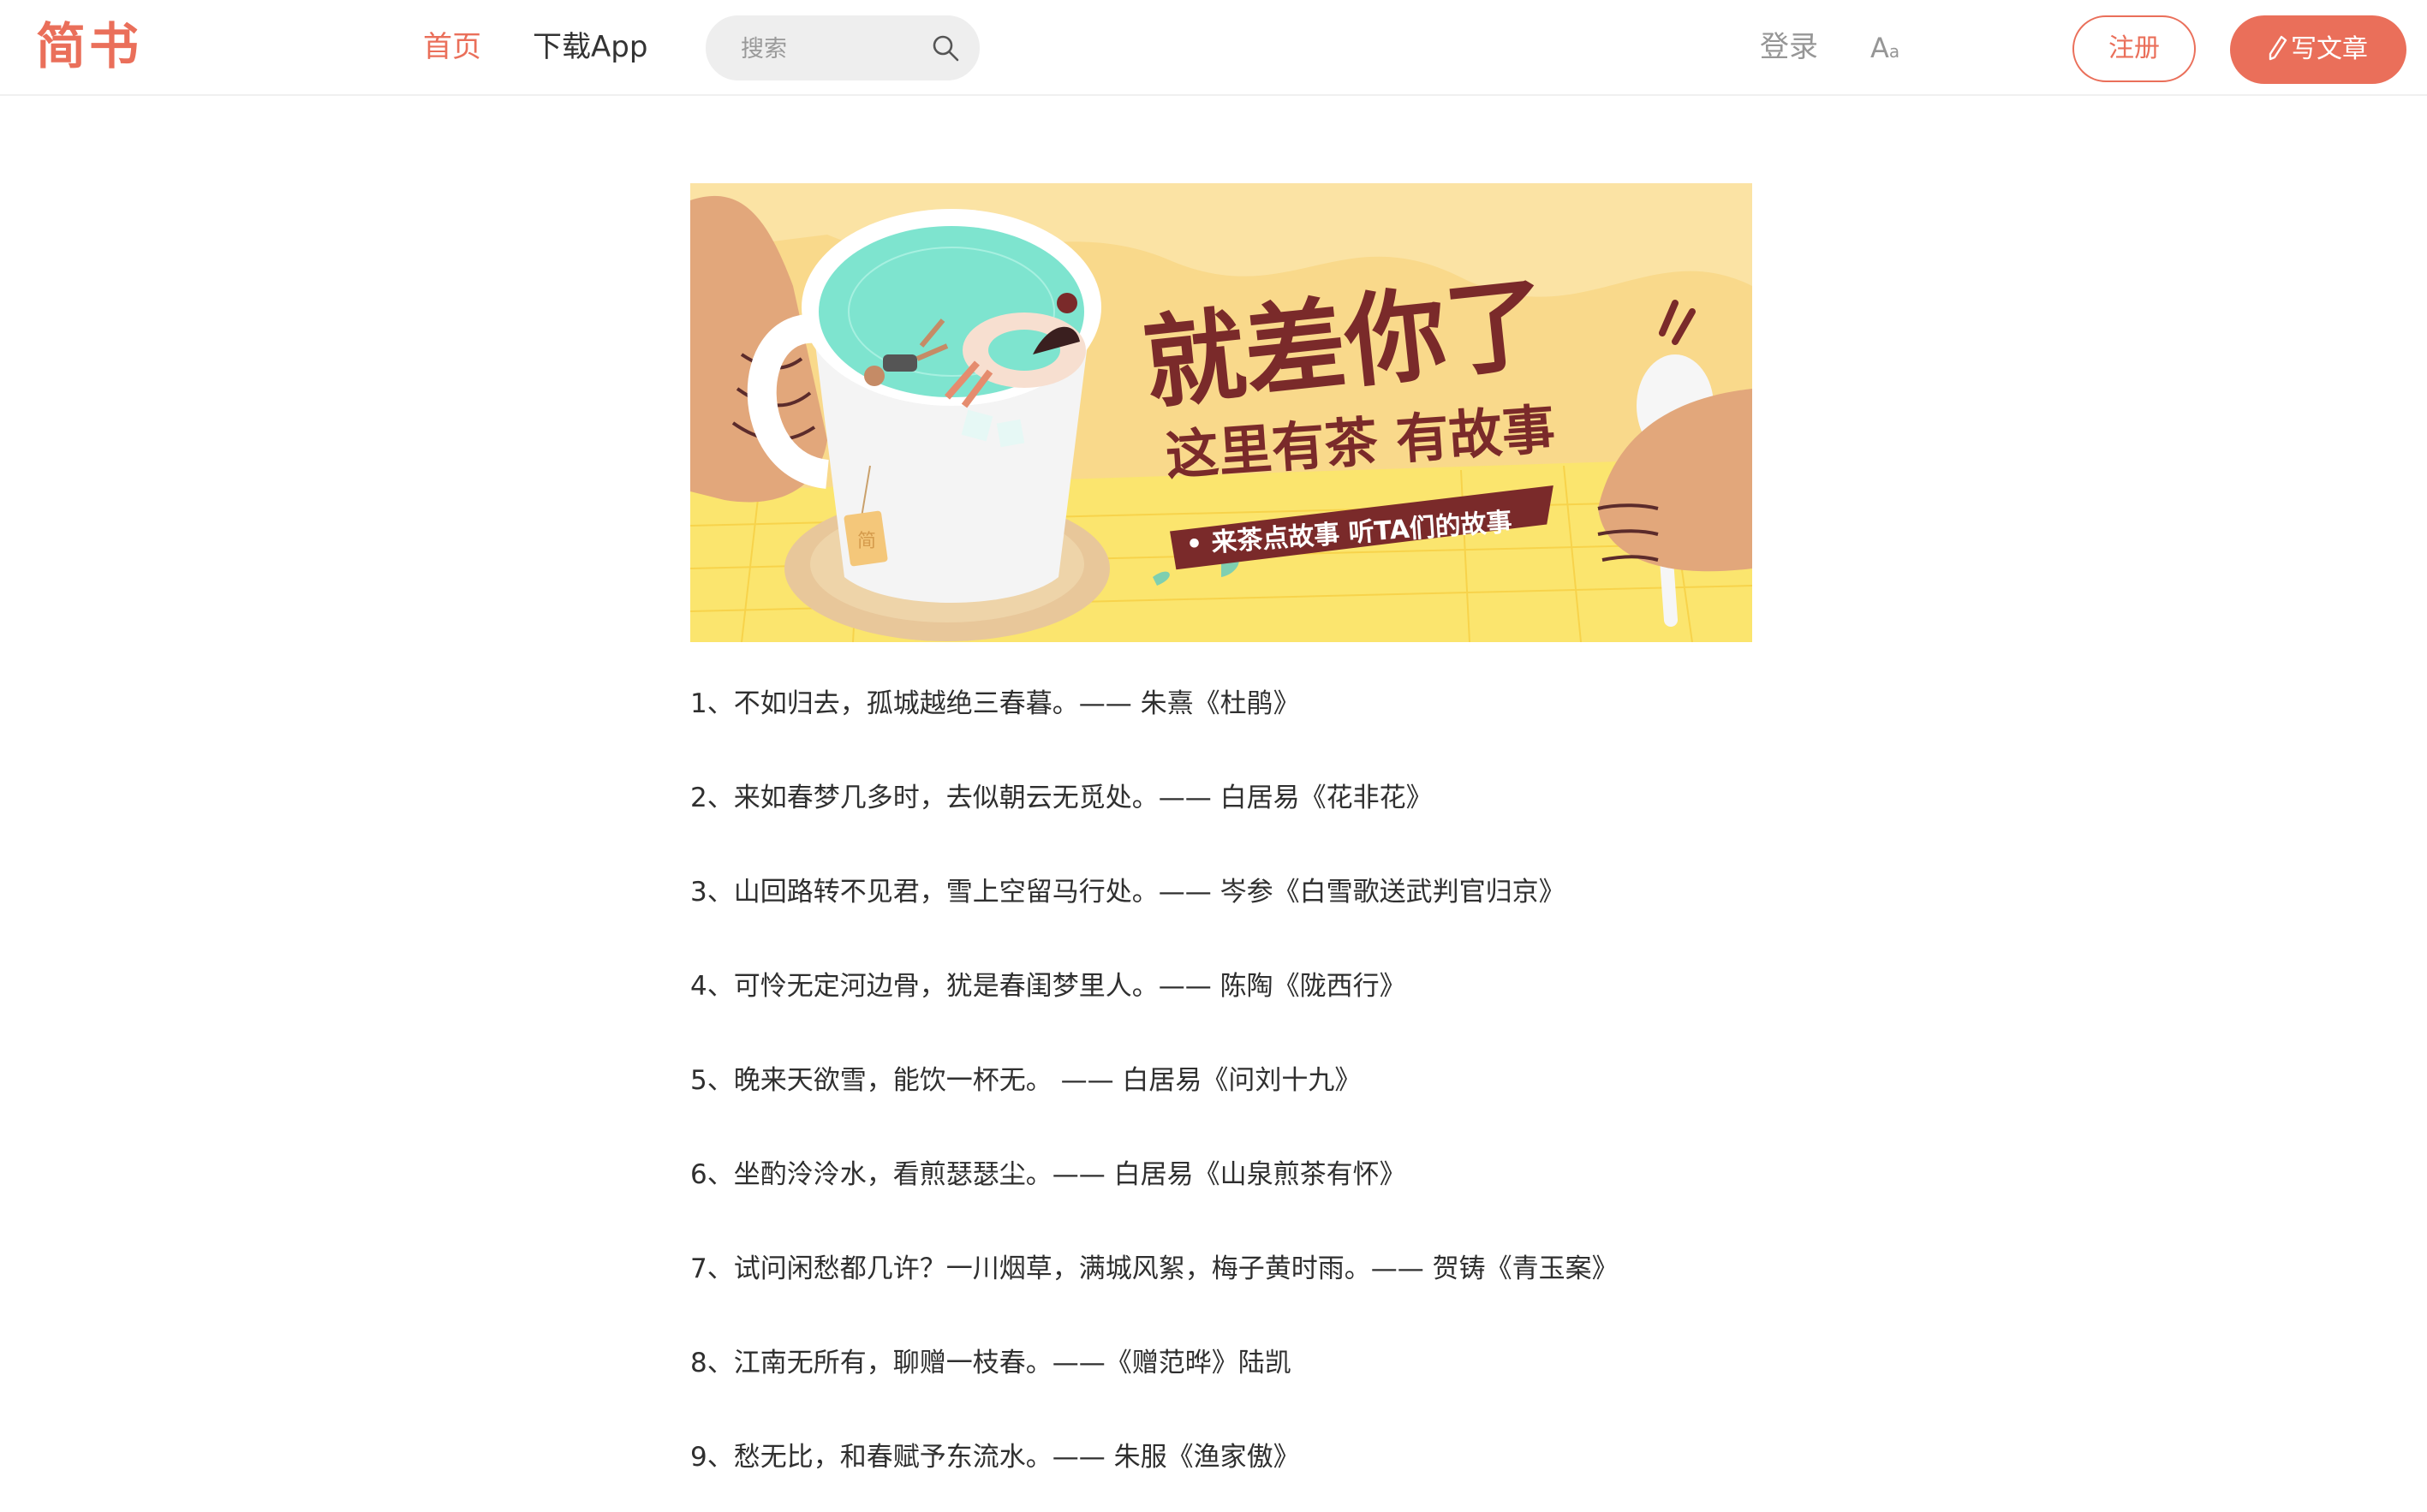 The image size is (2427, 1512). I want to click on search-box, so click(843, 47).